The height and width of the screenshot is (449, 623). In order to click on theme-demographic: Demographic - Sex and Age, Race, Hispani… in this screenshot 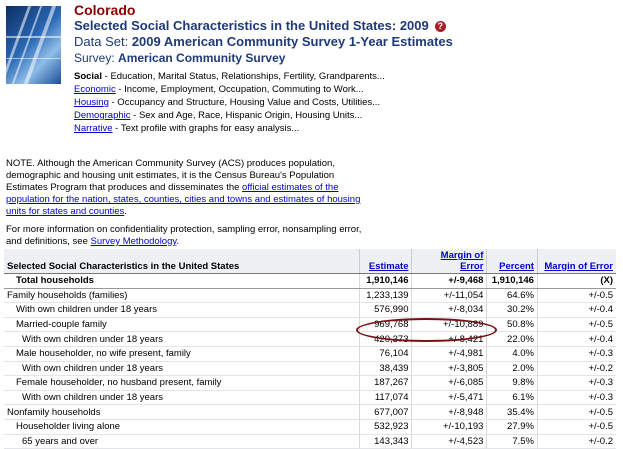, I will do `click(346, 115)`.